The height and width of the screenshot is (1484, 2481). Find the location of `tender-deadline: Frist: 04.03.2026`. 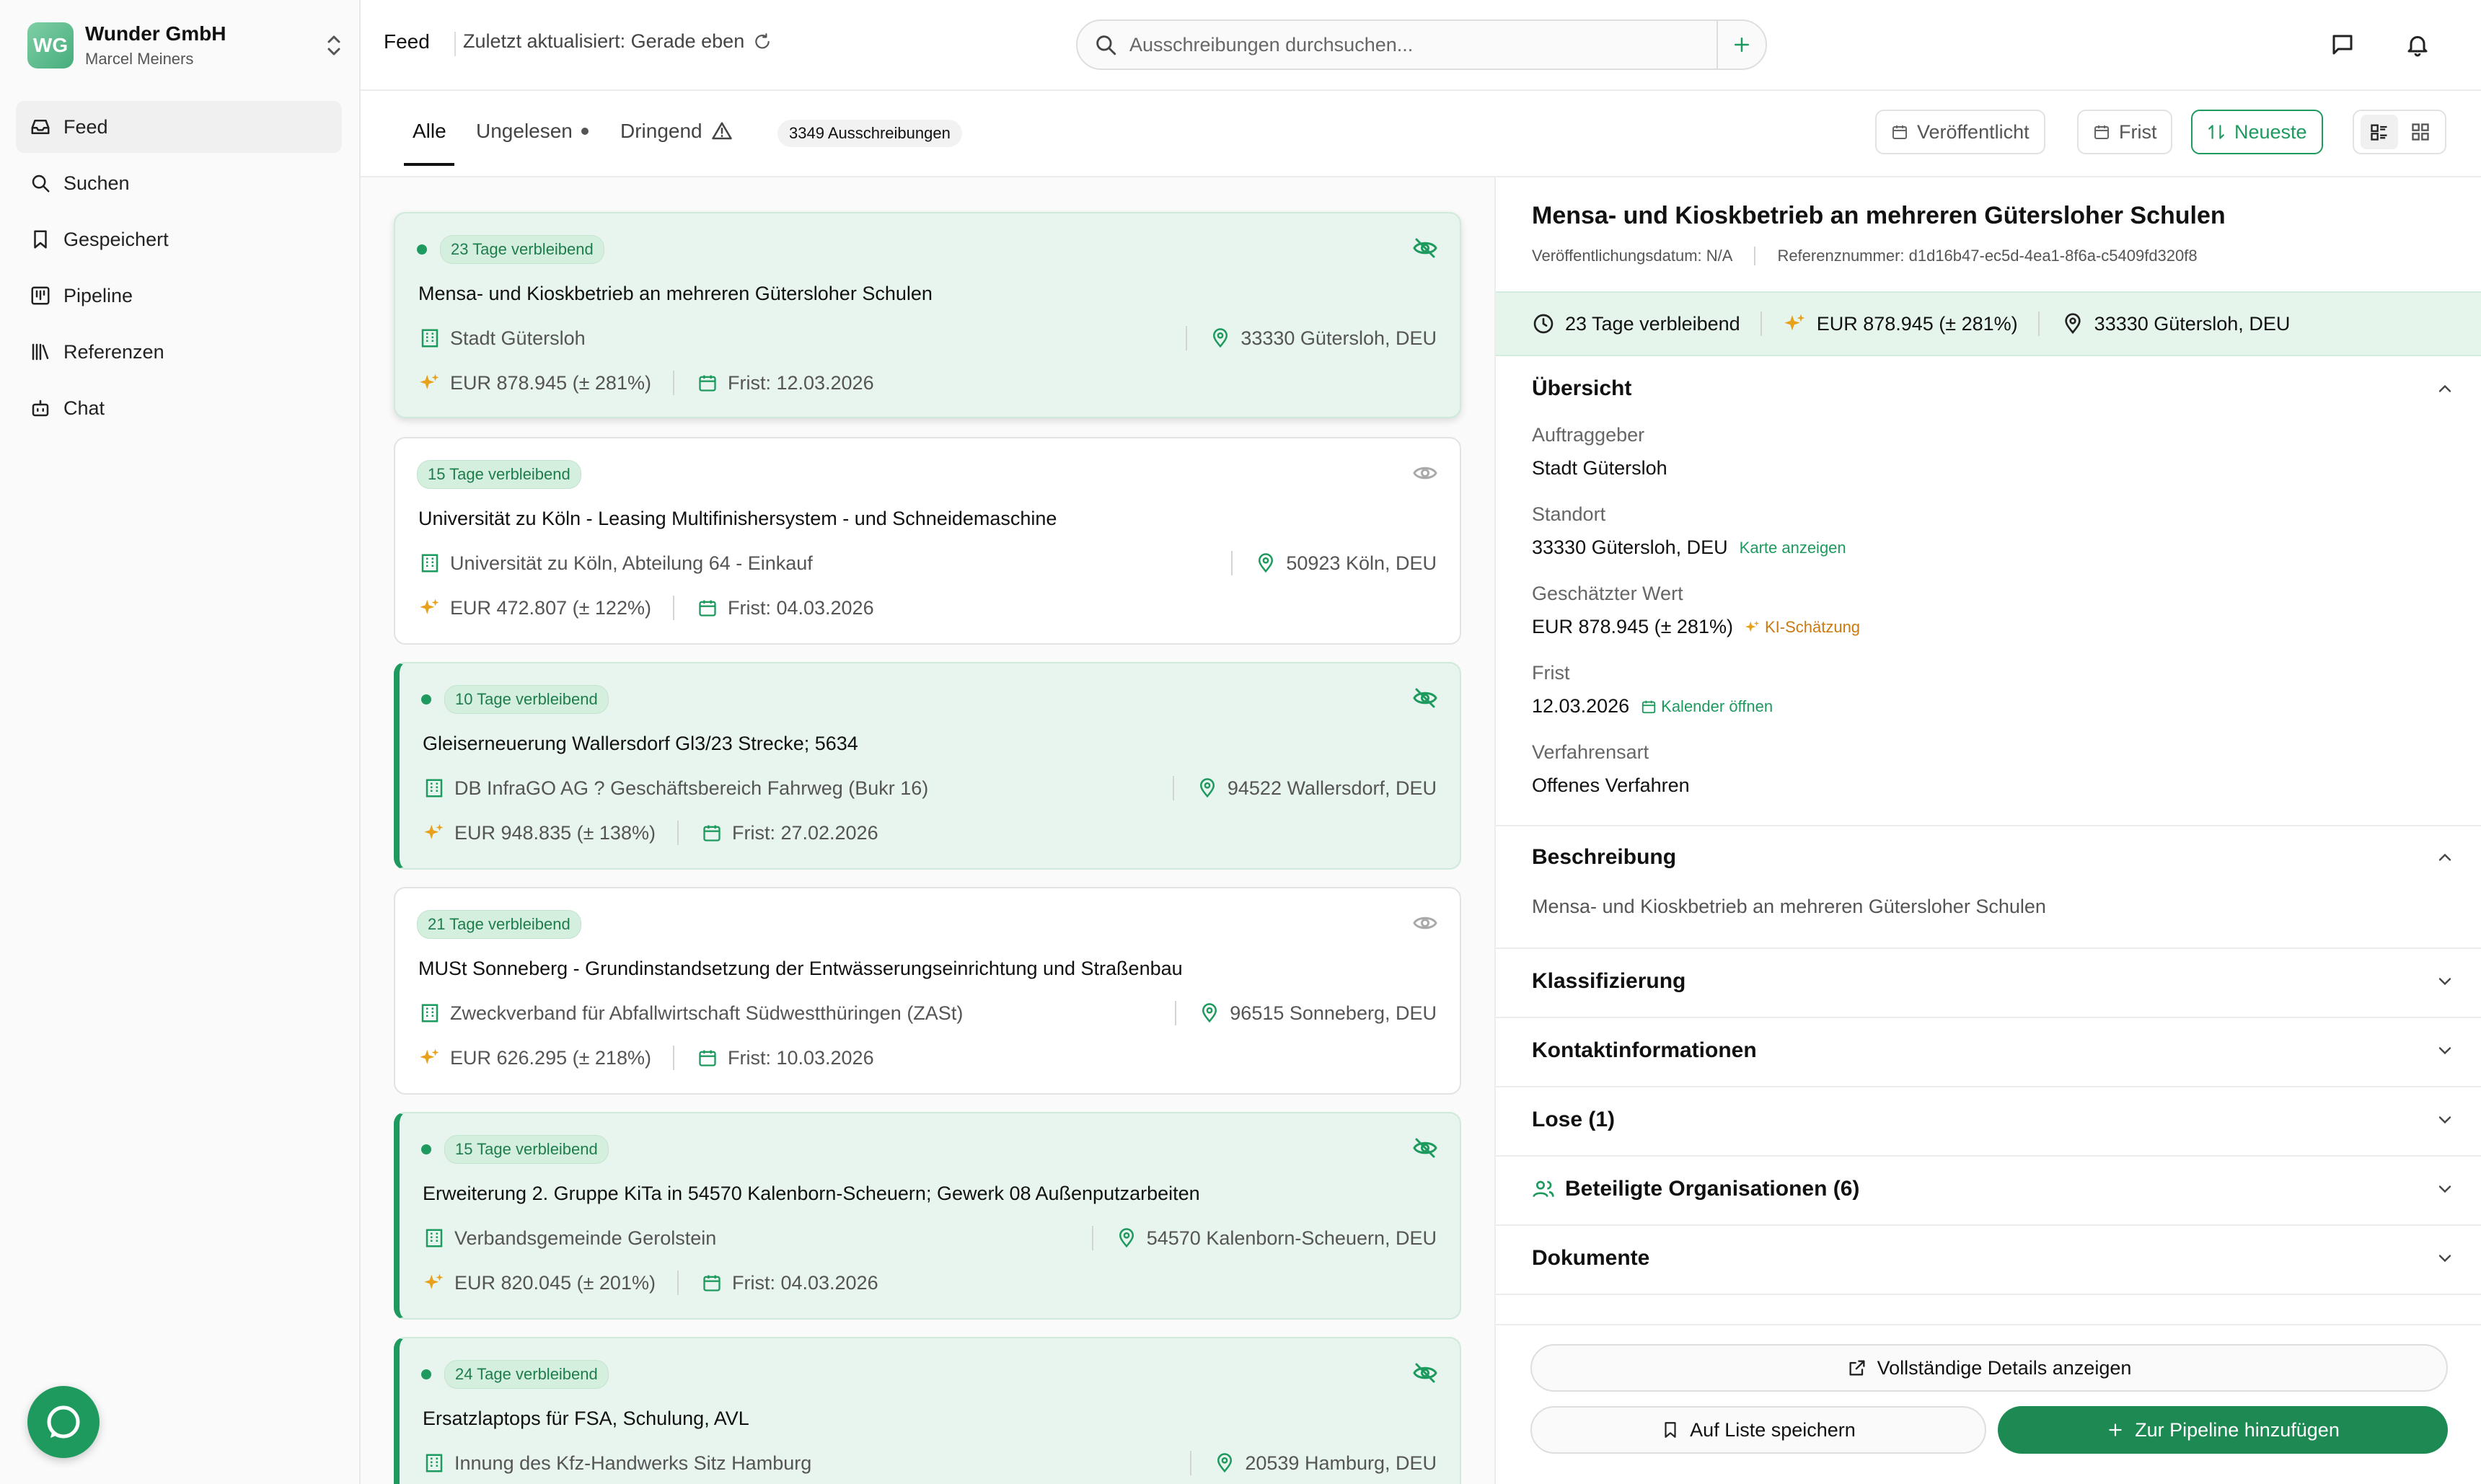

tender-deadline: Frist: 04.03.2026 is located at coordinates (800, 607).